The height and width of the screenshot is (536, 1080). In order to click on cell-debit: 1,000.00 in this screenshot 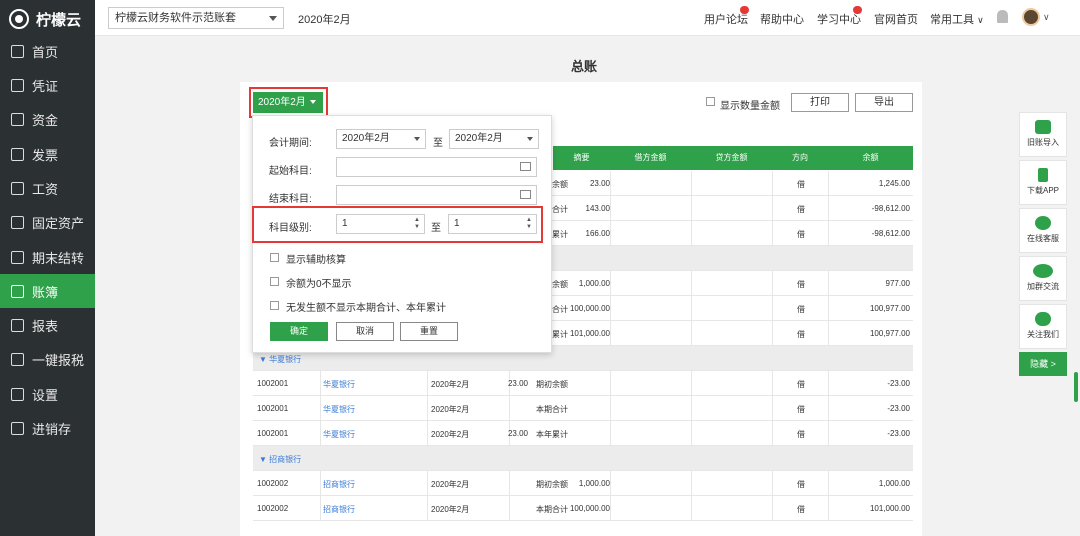, I will do `click(594, 283)`.